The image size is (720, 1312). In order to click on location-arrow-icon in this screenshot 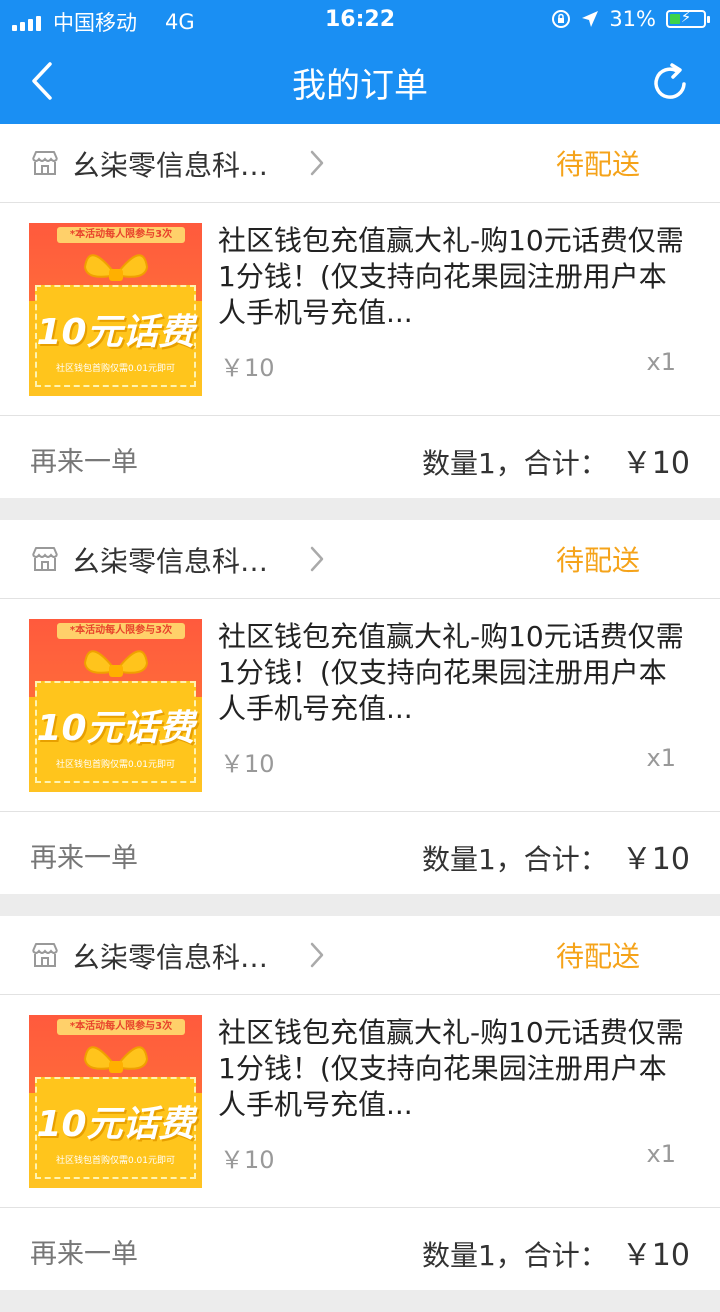, I will do `click(590, 19)`.